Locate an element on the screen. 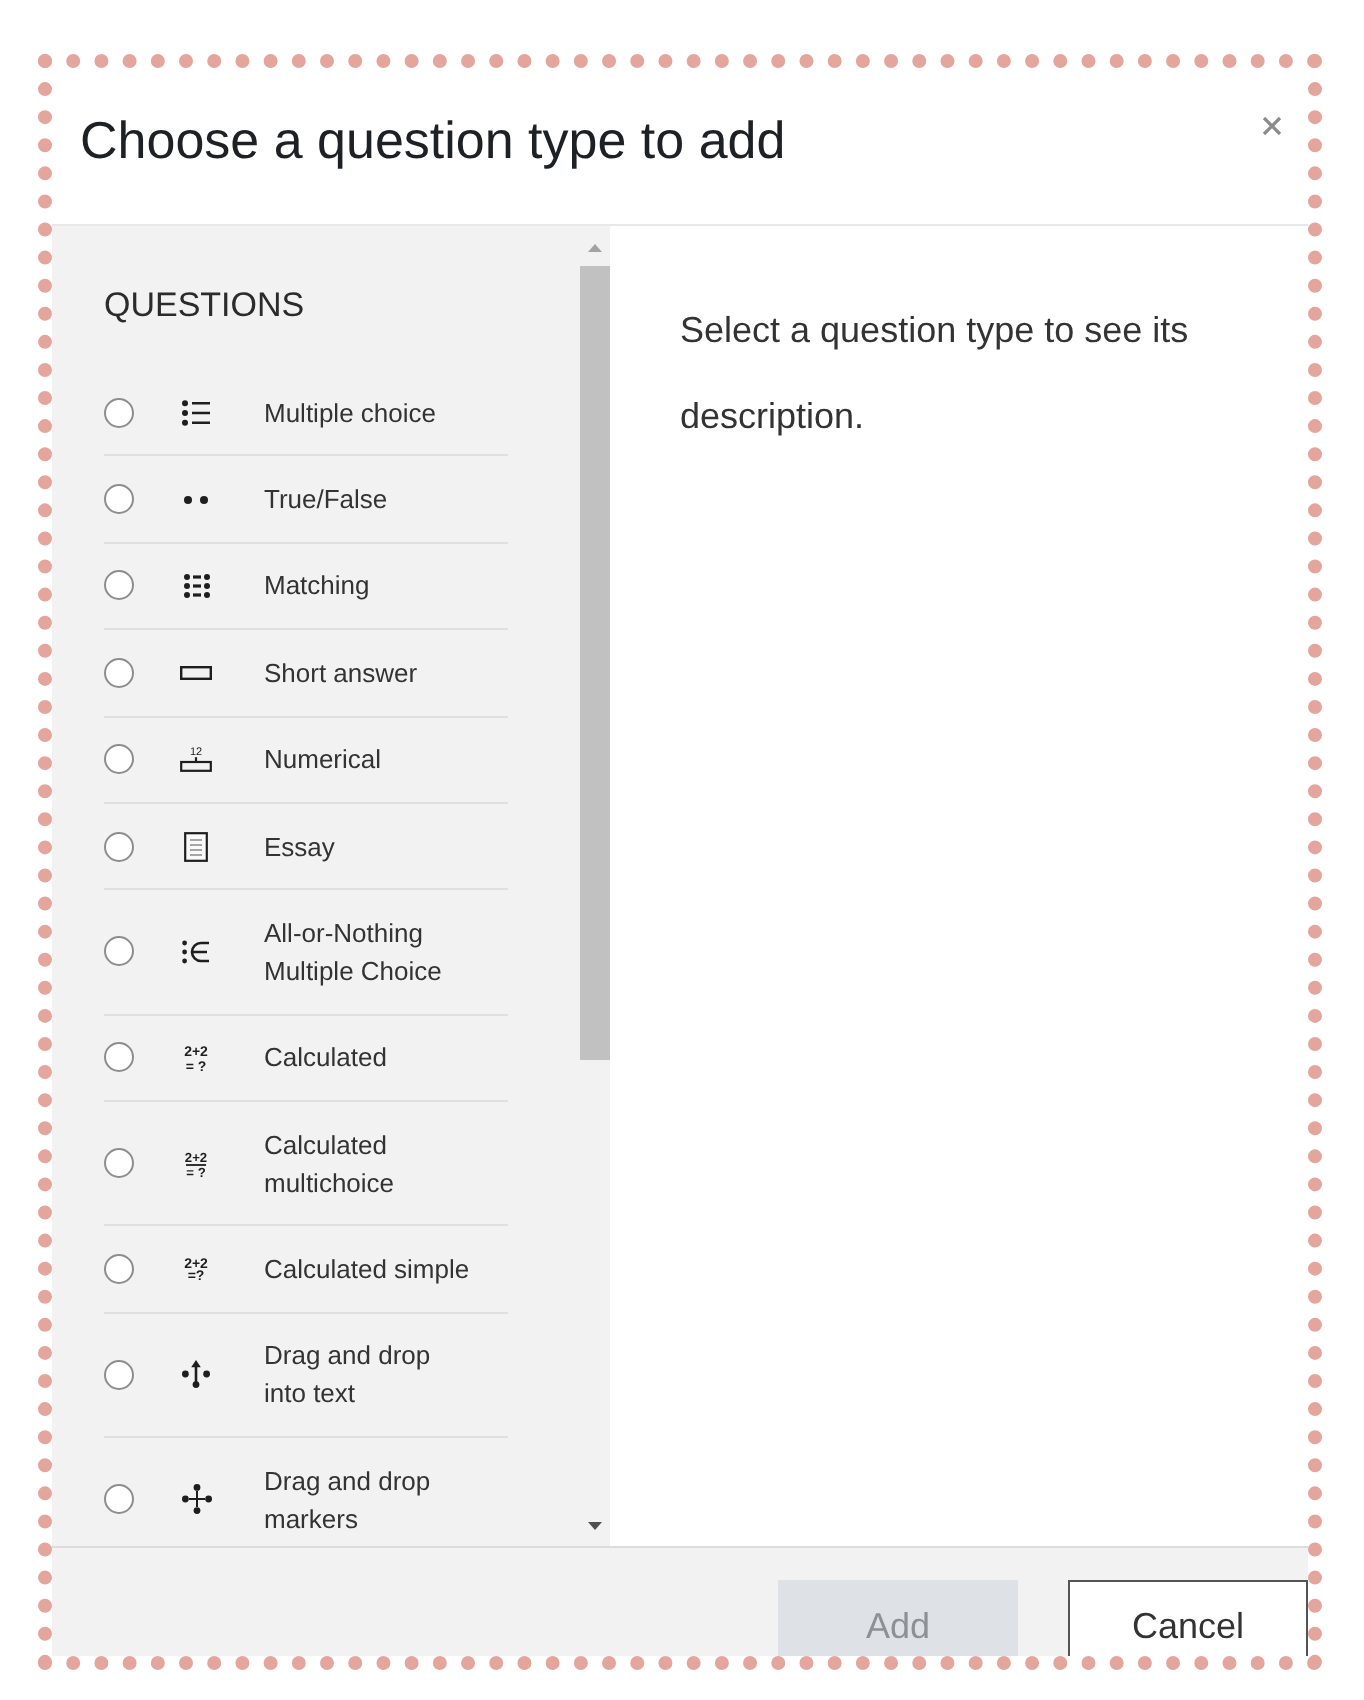 This screenshot has height=1700, width=1364. arrow-dots-icon is located at coordinates (196, 1374).